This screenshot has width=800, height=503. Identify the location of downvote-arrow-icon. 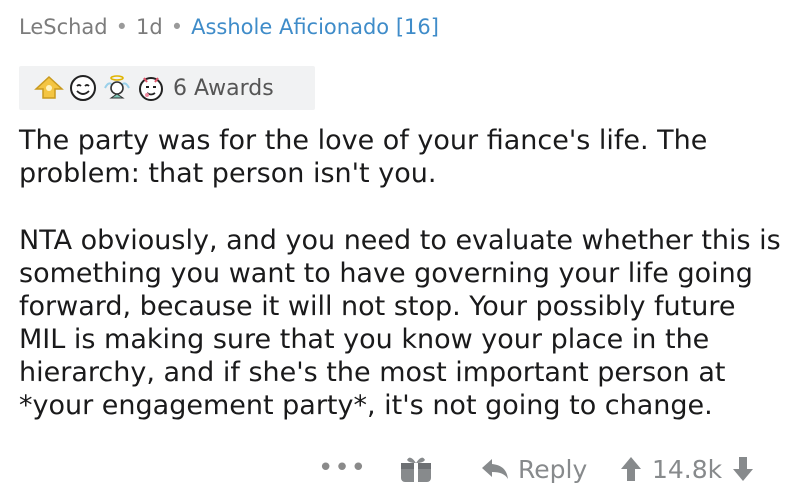
(743, 469).